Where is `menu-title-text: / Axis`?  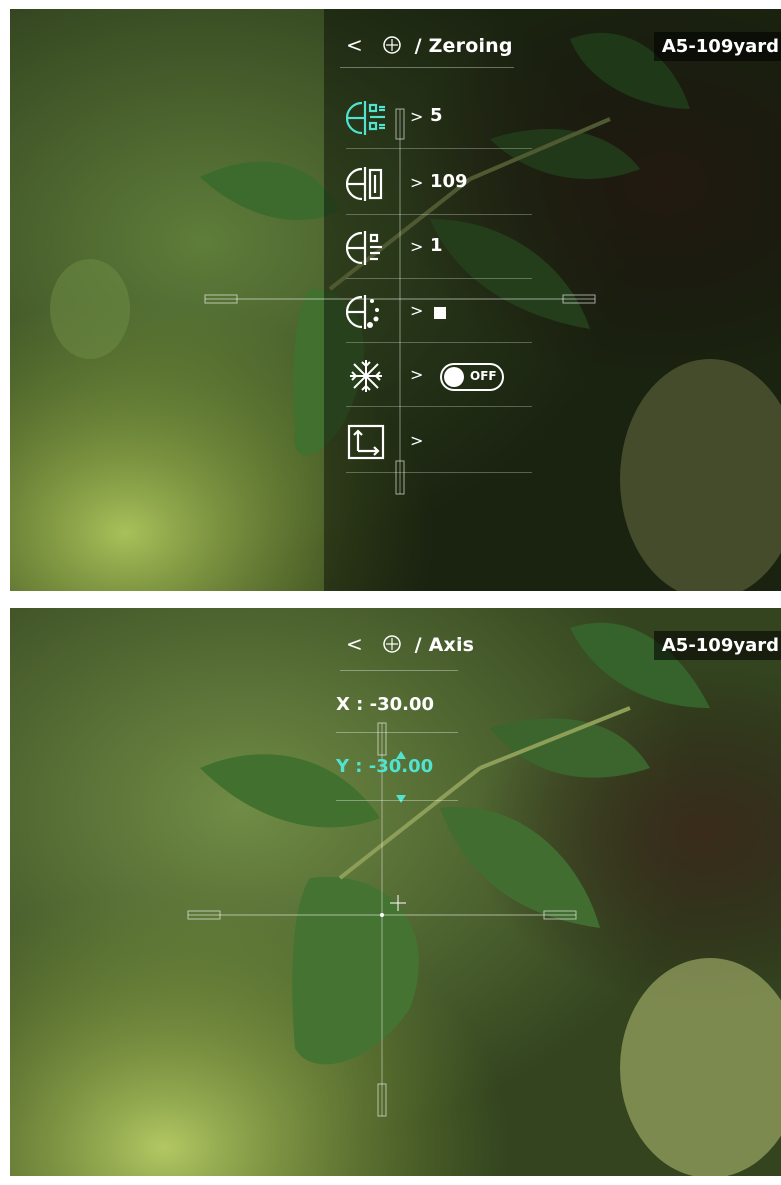 menu-title-text: / Axis is located at coordinates (444, 645).